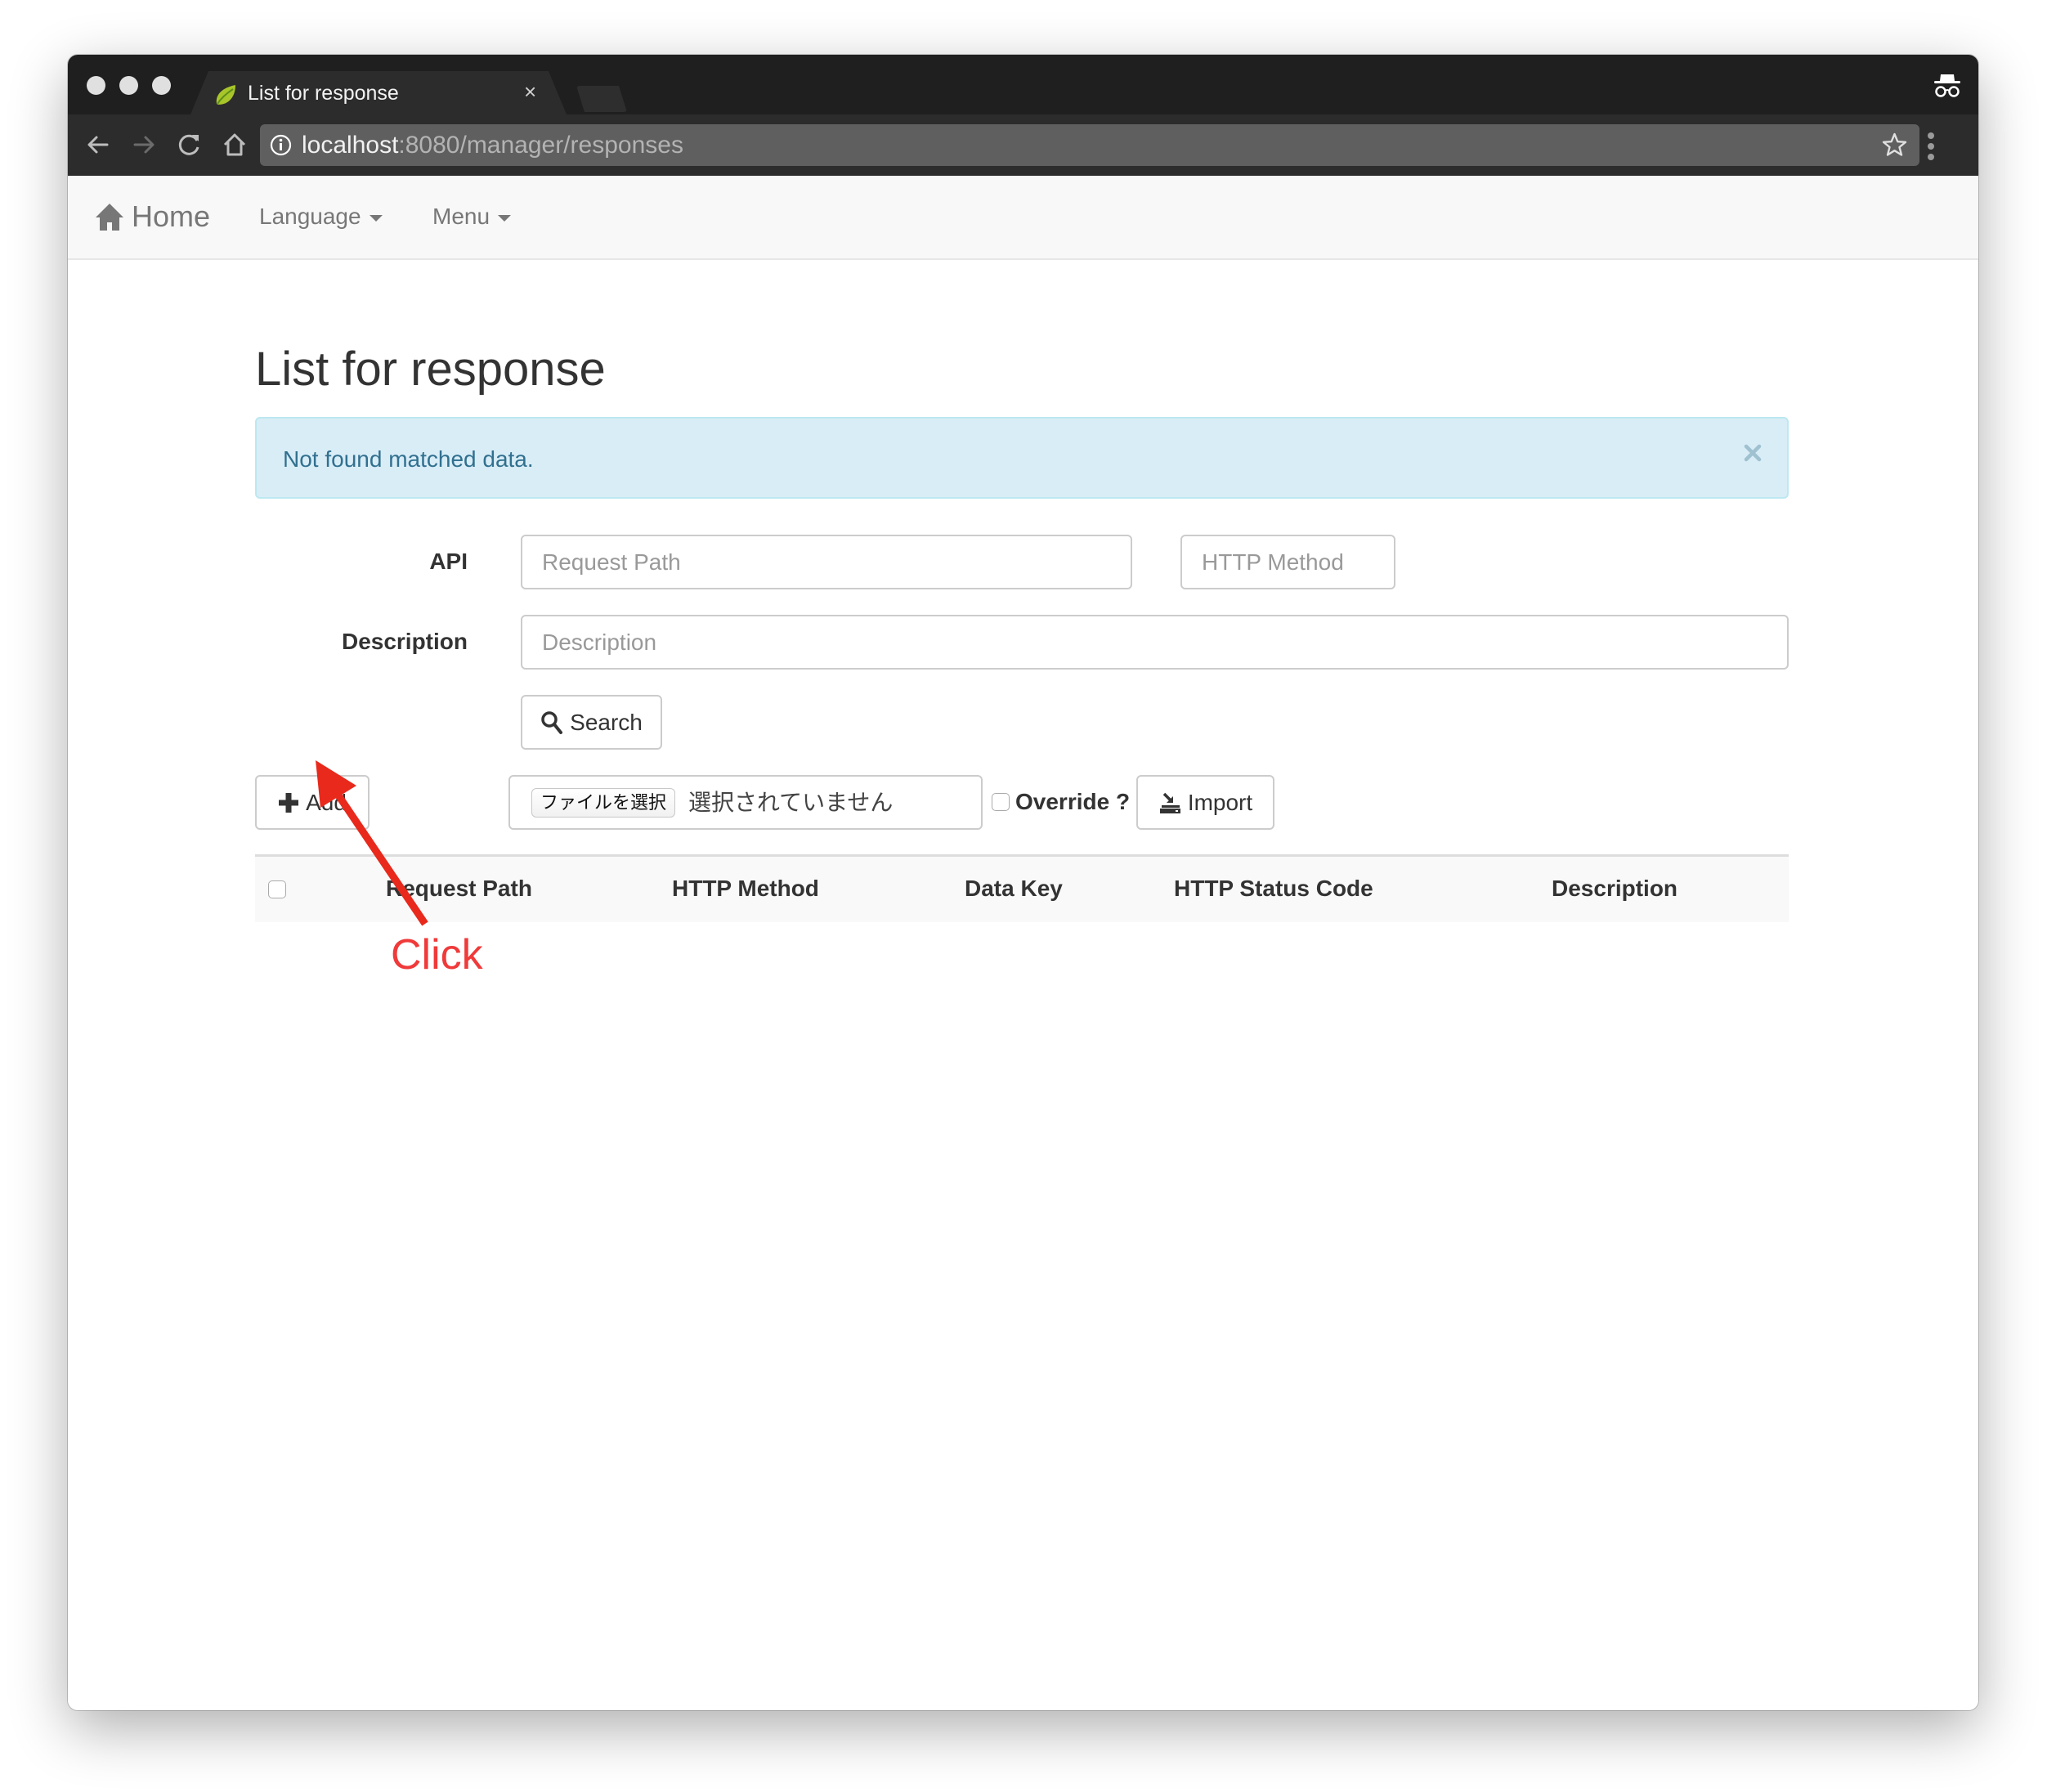 The width and height of the screenshot is (2047, 1792). I want to click on url-text: localhost:8080/manager/responses, so click(492, 145).